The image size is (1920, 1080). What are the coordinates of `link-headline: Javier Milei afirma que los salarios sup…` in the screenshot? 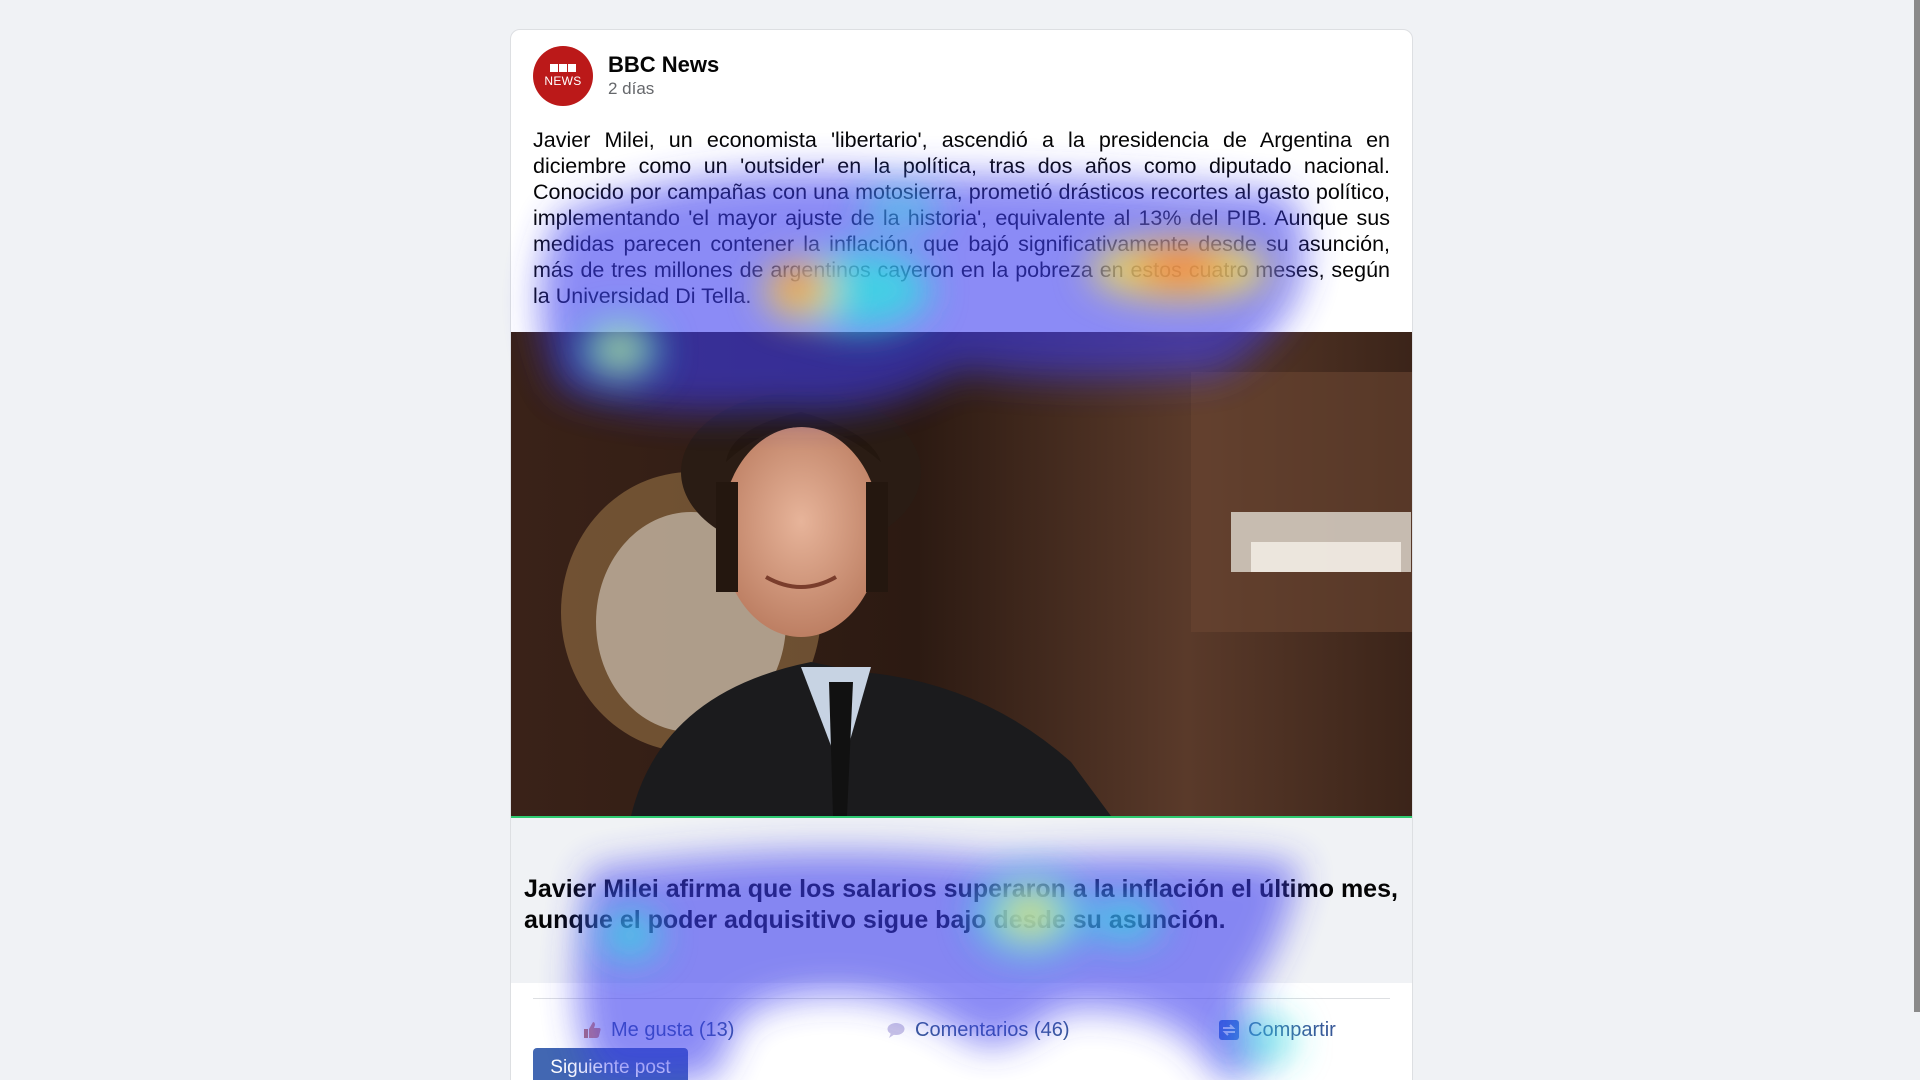 It's located at (964, 905).